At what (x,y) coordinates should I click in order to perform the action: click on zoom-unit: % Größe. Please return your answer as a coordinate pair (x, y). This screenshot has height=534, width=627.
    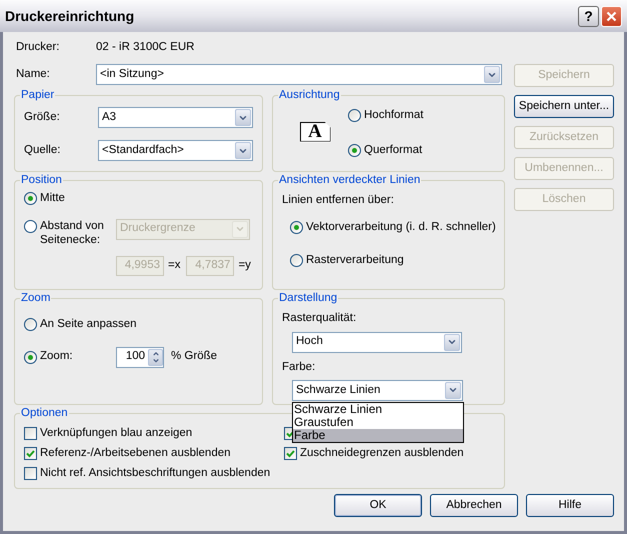
    Looking at the image, I should click on (194, 356).